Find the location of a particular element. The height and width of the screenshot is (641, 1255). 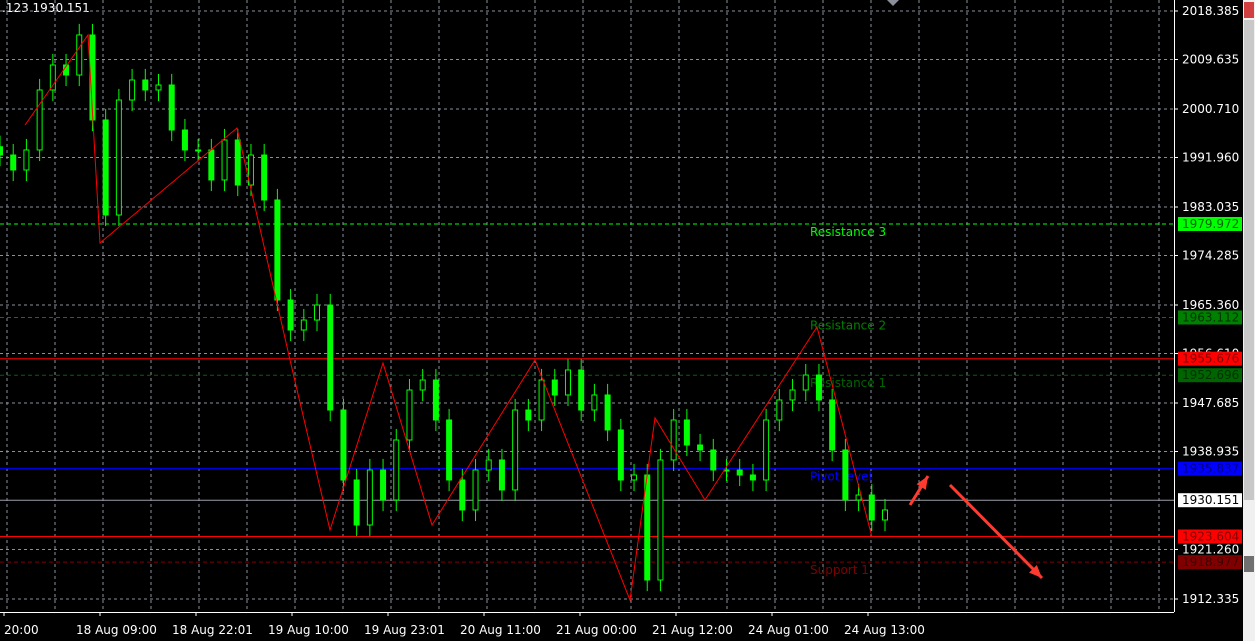

level-price-label: 1930.151 is located at coordinates (1210, 500).